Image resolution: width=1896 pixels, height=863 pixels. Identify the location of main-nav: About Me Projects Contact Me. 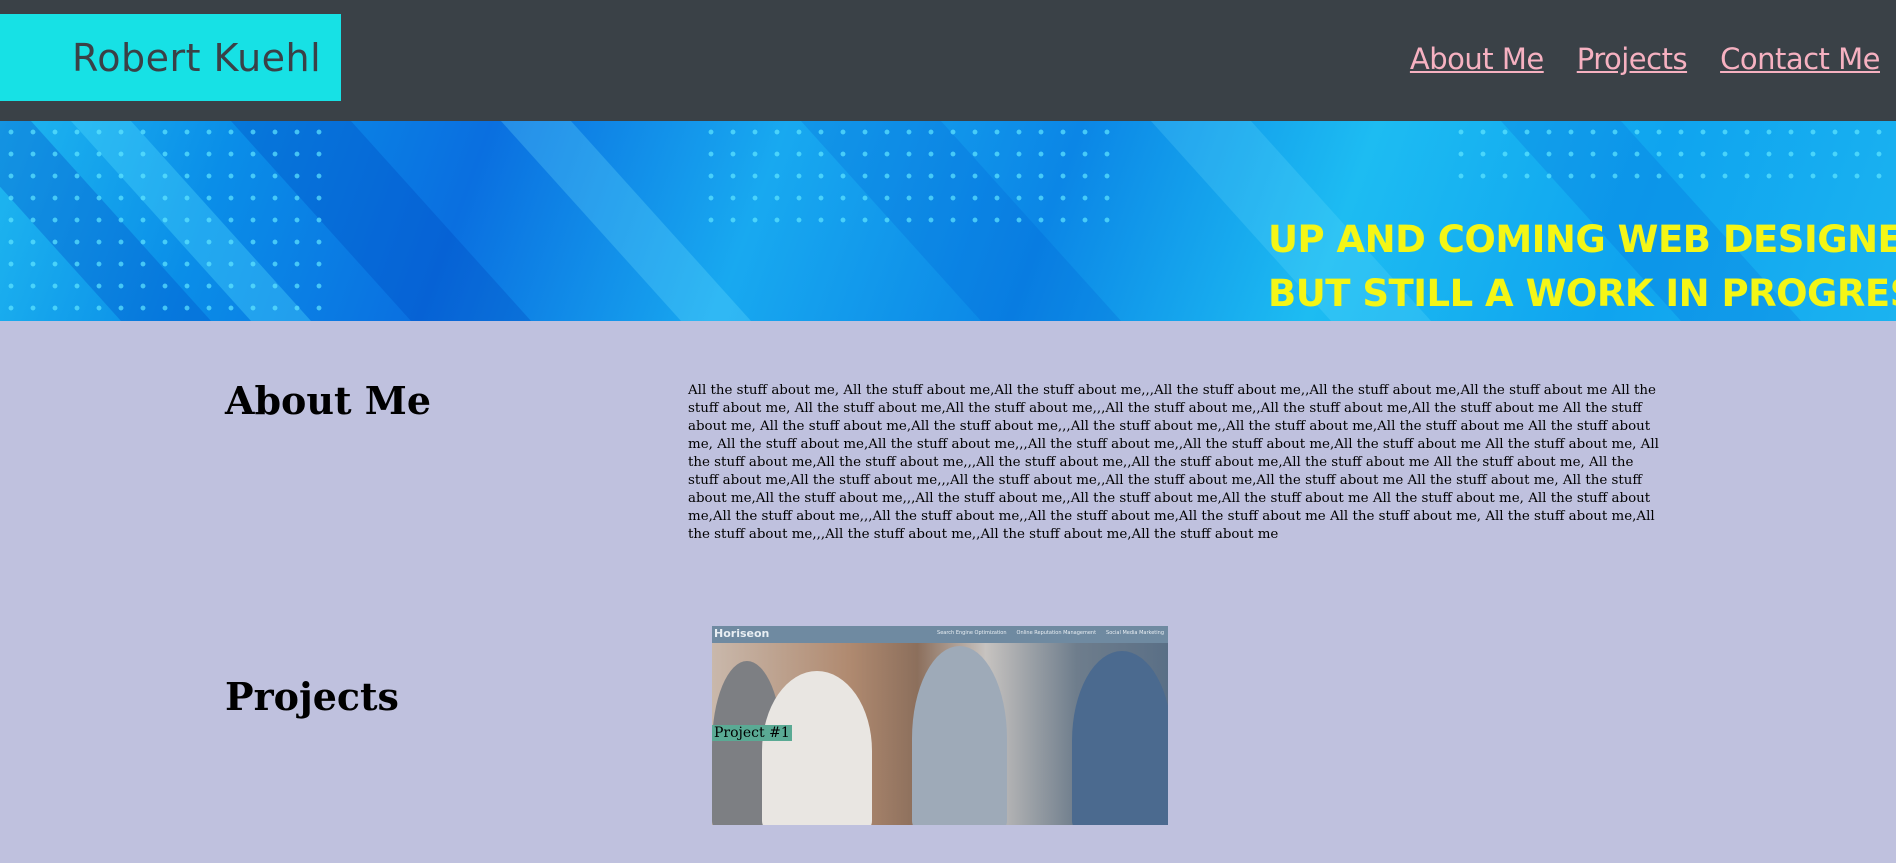
(1645, 59).